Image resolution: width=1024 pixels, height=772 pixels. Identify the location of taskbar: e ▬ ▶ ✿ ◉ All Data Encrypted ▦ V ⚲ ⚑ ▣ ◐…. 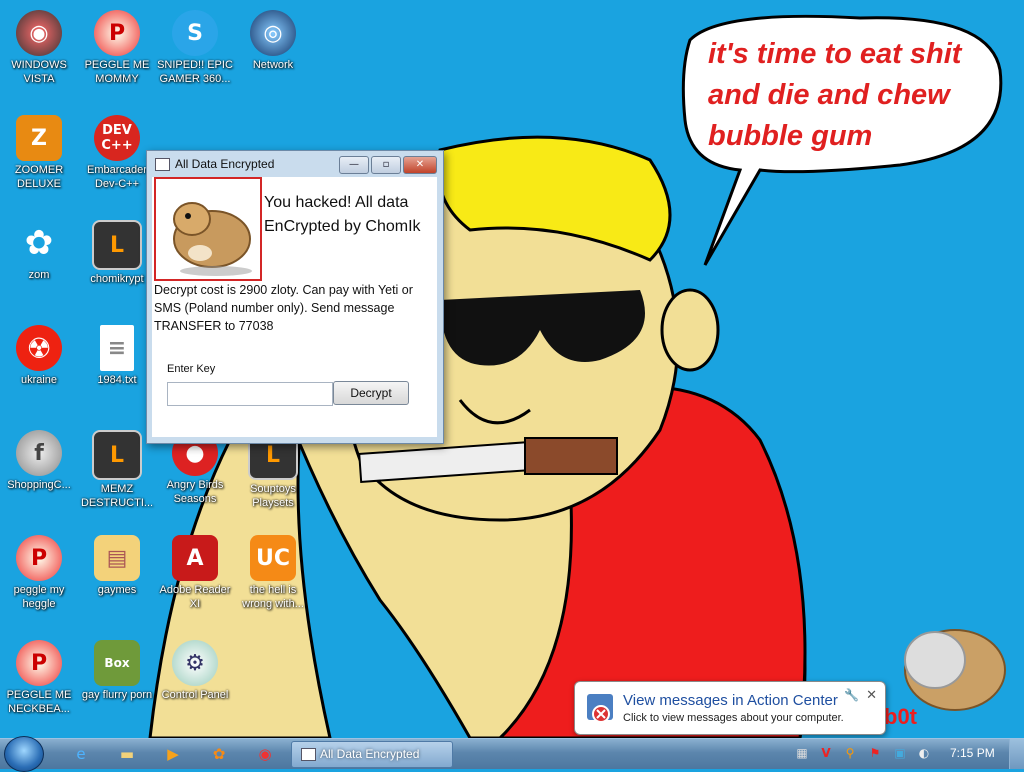
(512, 754).